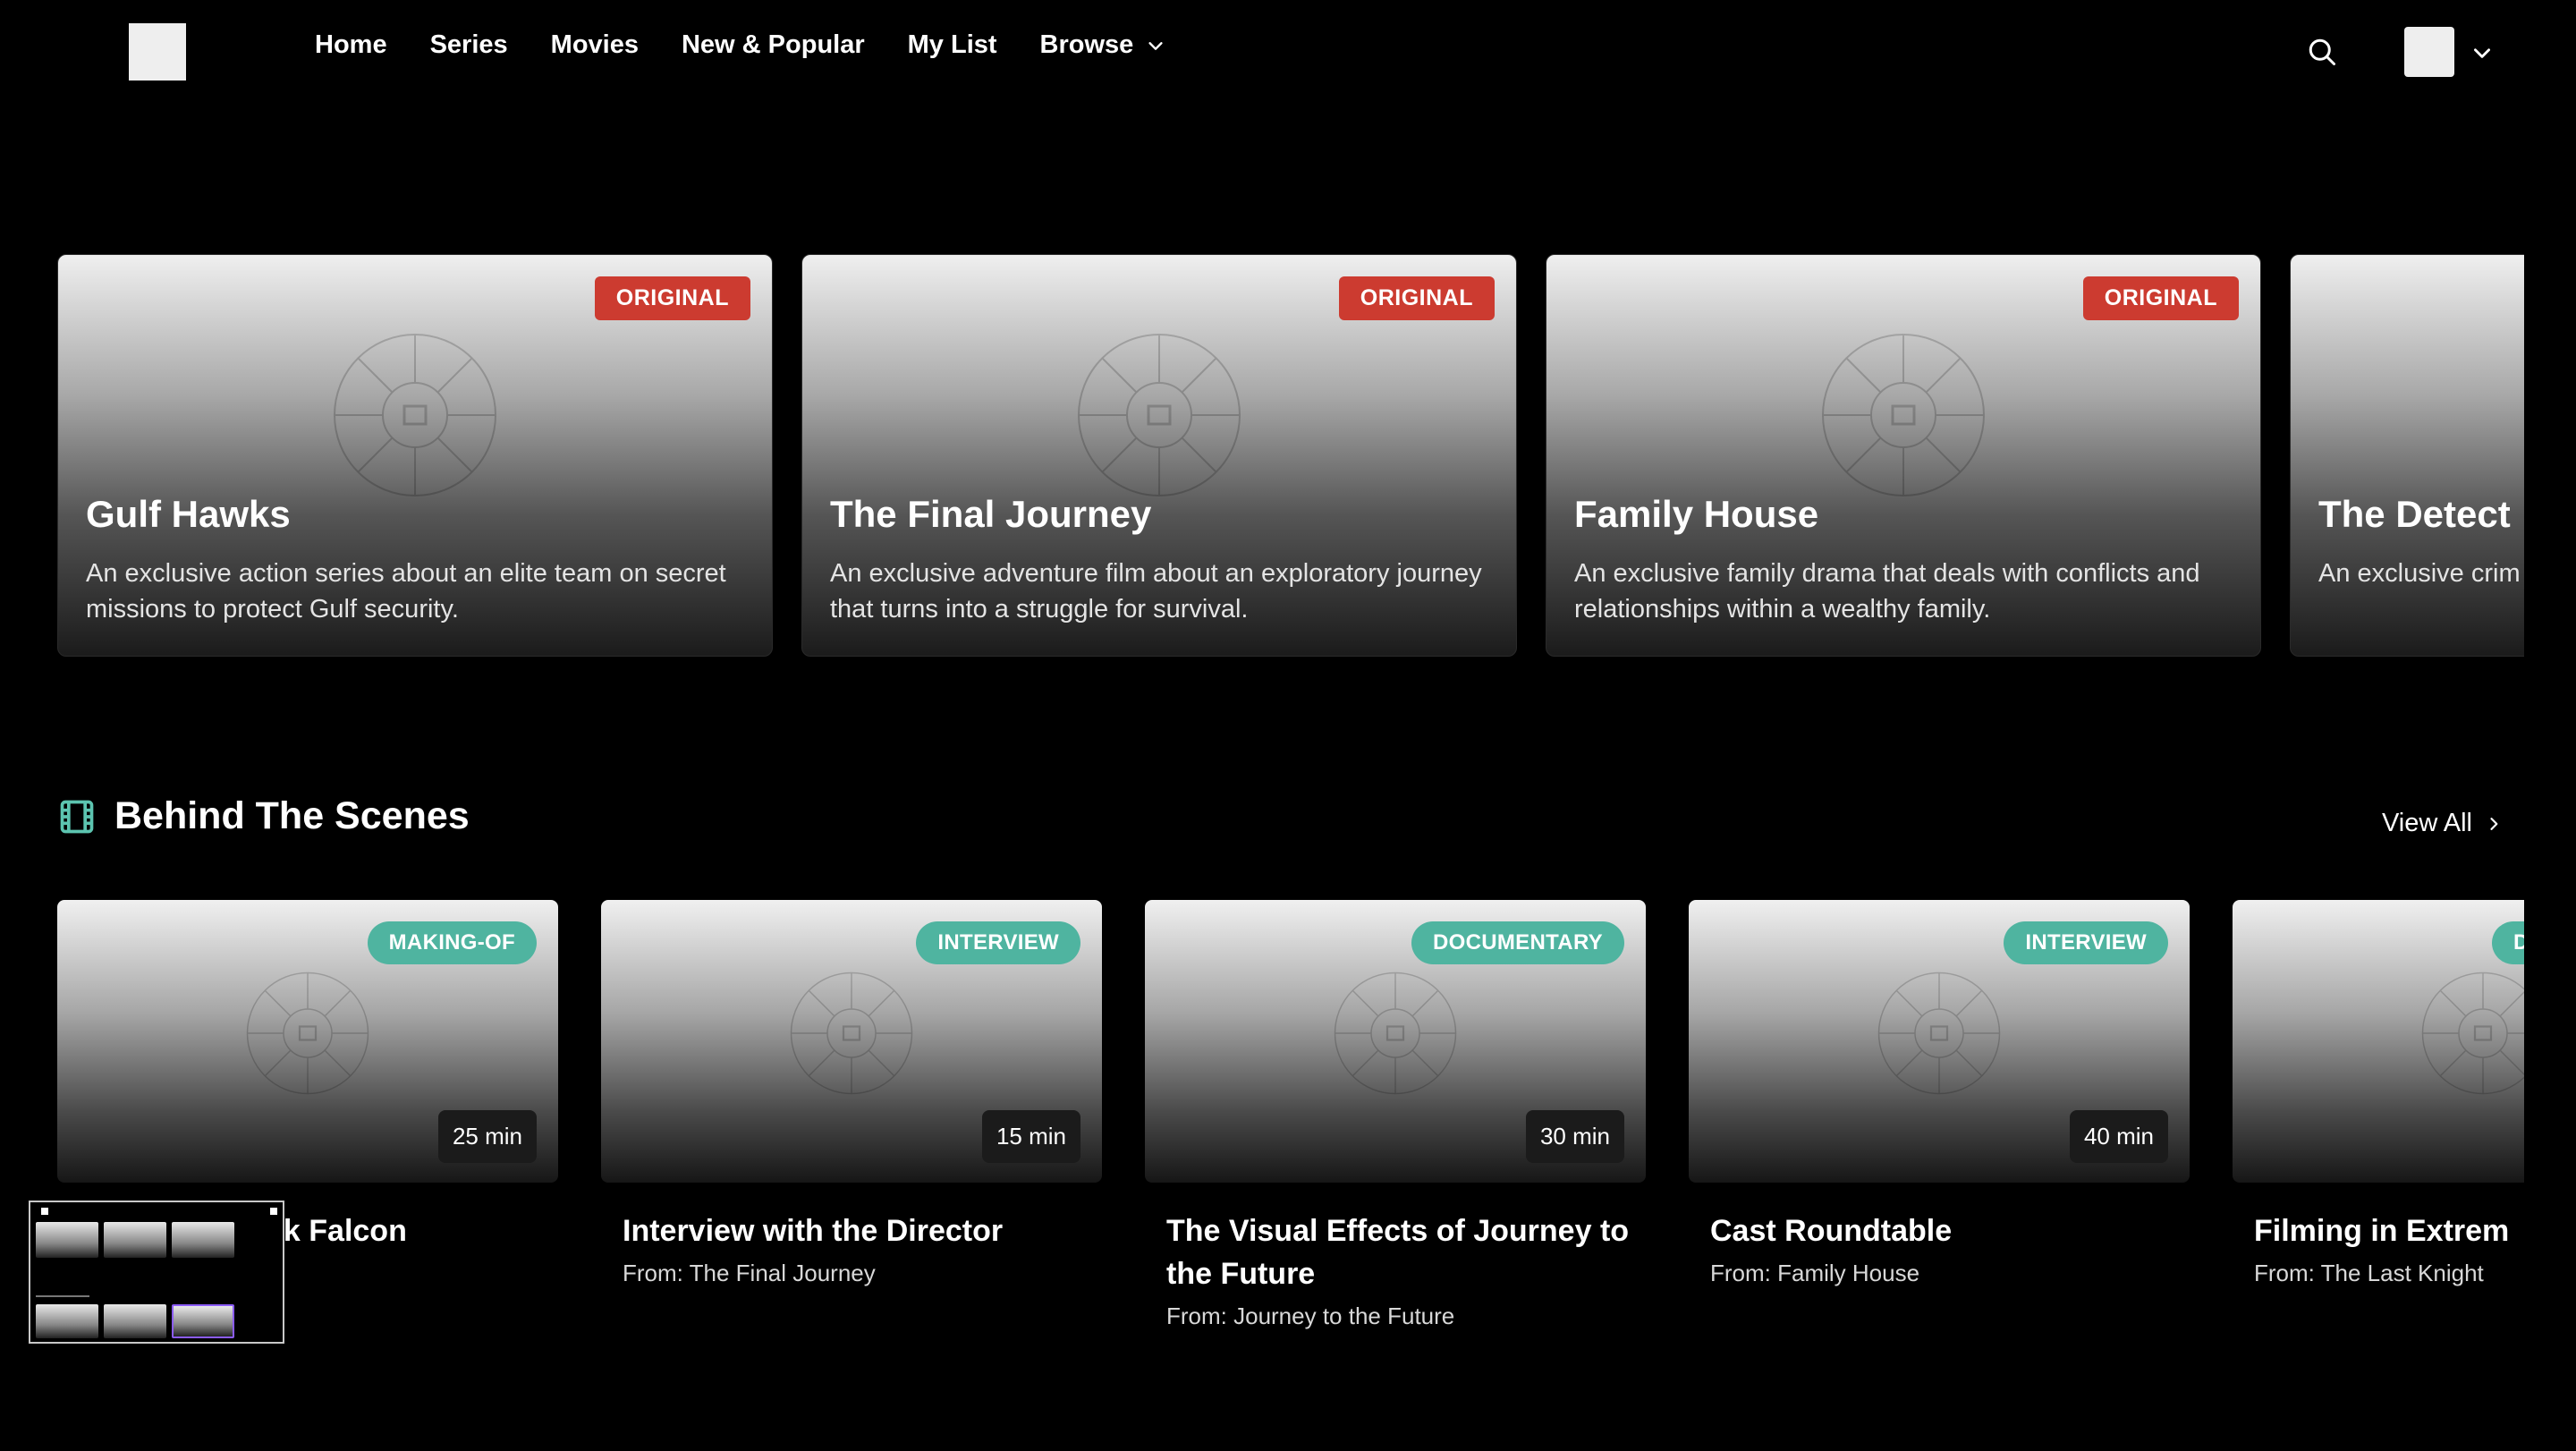 This screenshot has width=2576, height=1451. I want to click on duration-badge: 15 min, so click(1030, 1136).